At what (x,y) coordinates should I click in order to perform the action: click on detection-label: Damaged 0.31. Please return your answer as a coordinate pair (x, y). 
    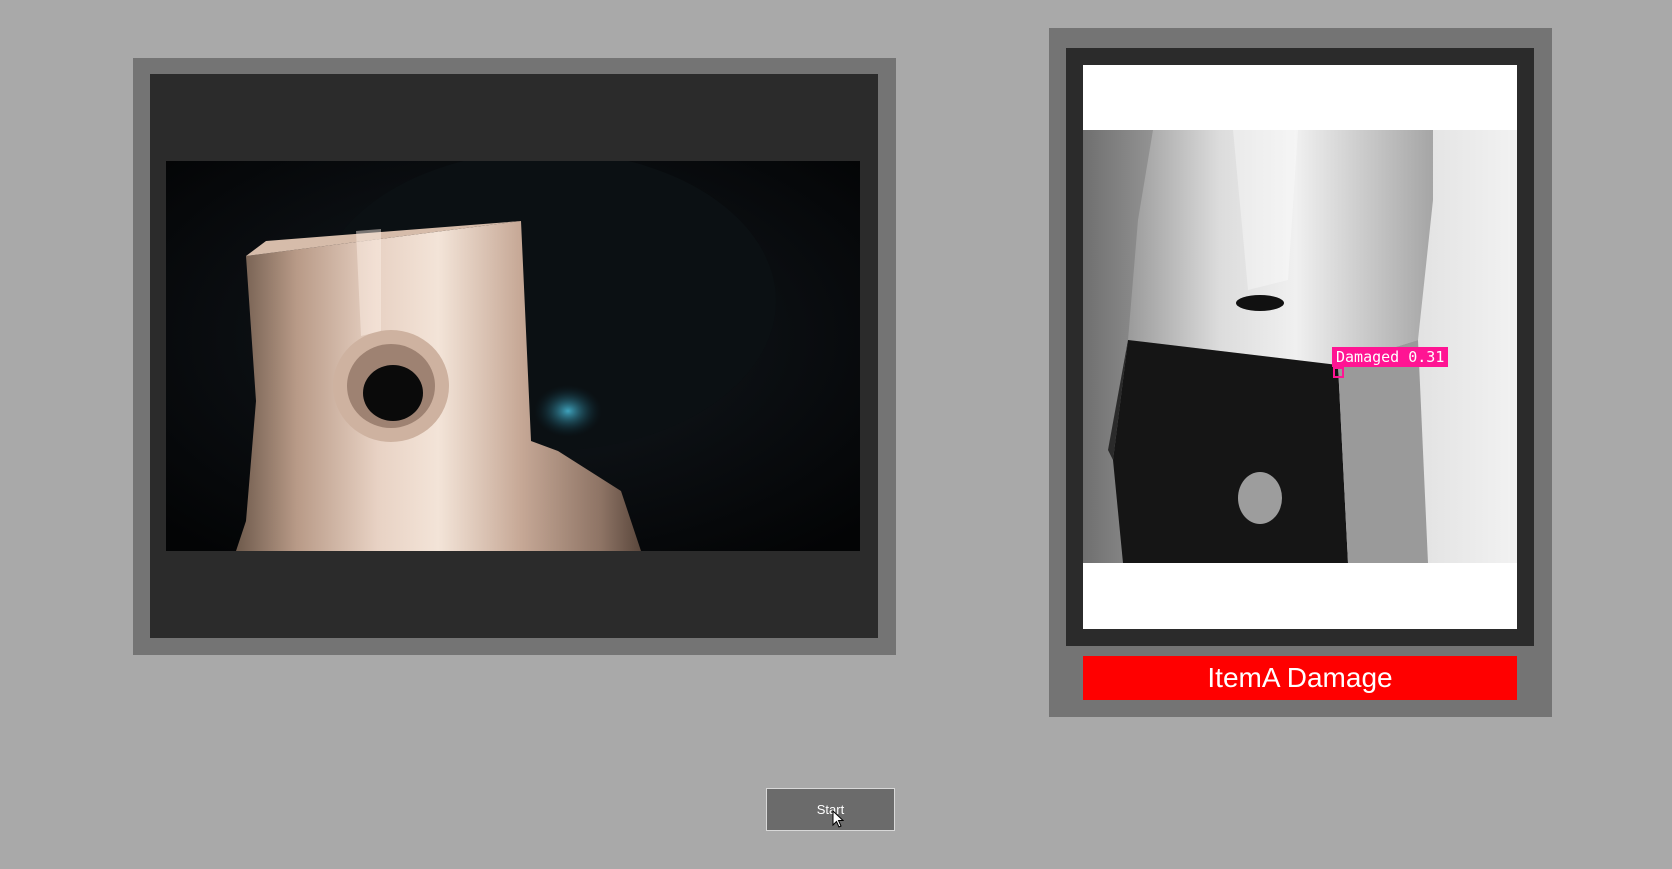
    Looking at the image, I should click on (1390, 357).